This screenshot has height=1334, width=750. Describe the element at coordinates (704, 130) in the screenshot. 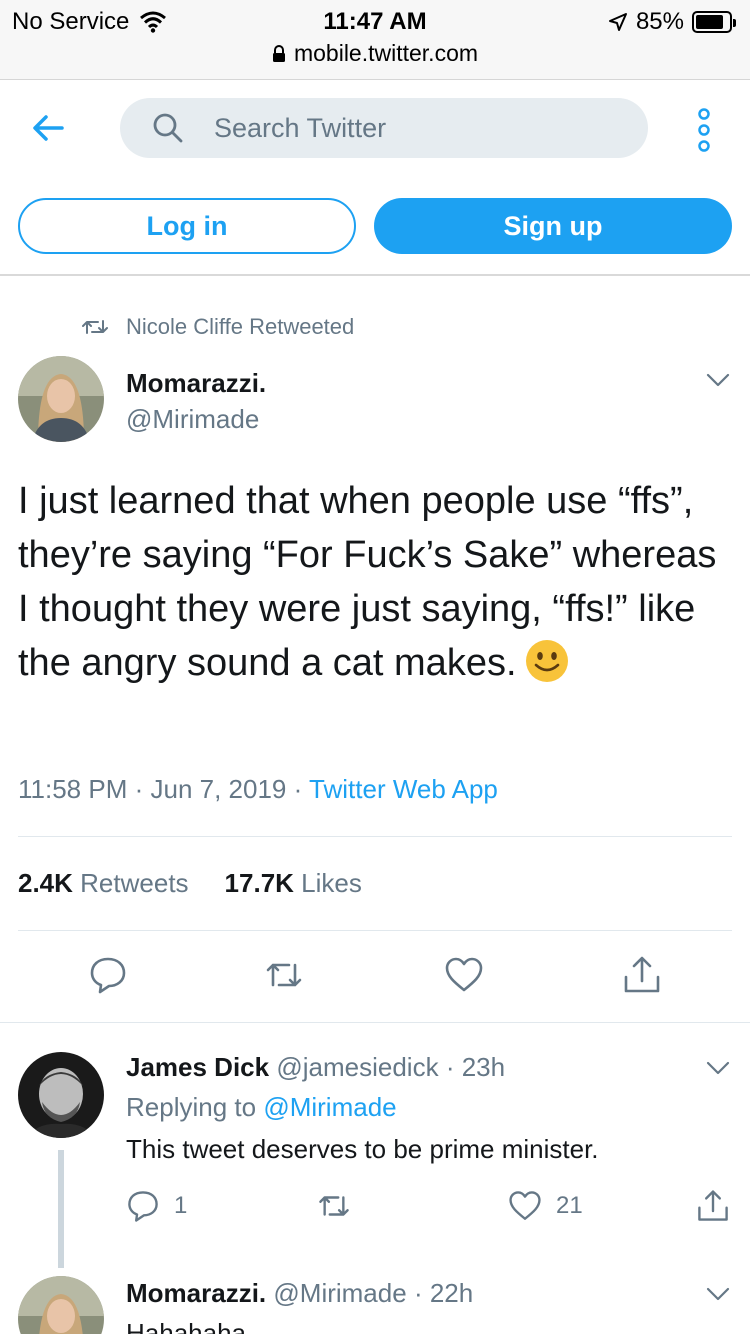

I see `more-options-icon` at that location.